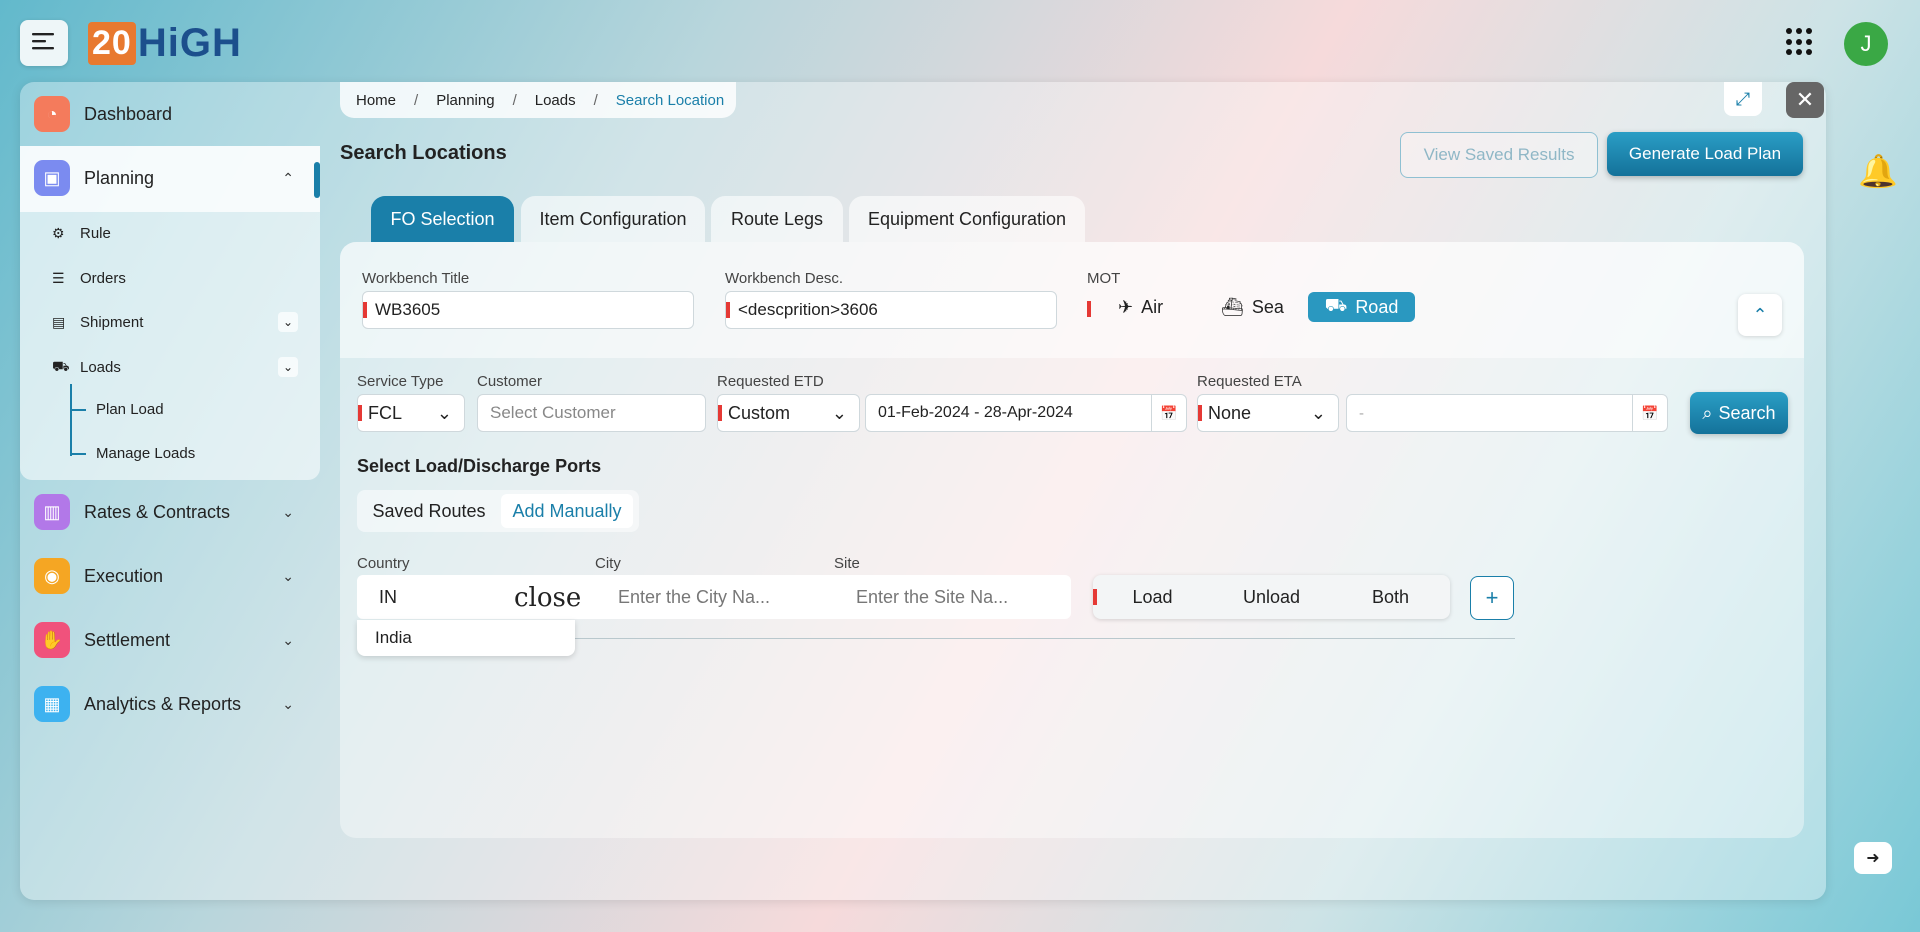  Describe the element at coordinates (510, 381) in the screenshot. I see `customer-label: Customer` at that location.